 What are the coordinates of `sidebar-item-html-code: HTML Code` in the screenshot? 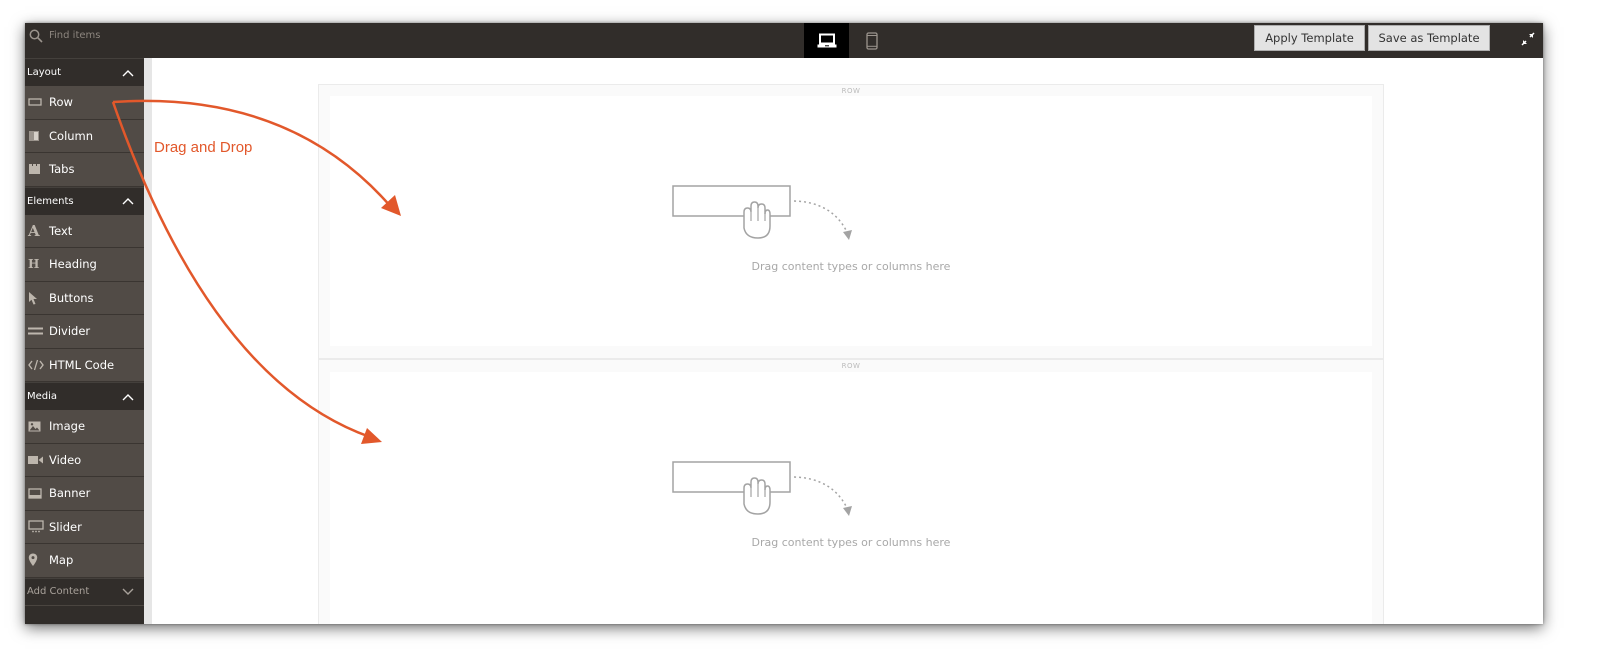 It's located at (84, 365).